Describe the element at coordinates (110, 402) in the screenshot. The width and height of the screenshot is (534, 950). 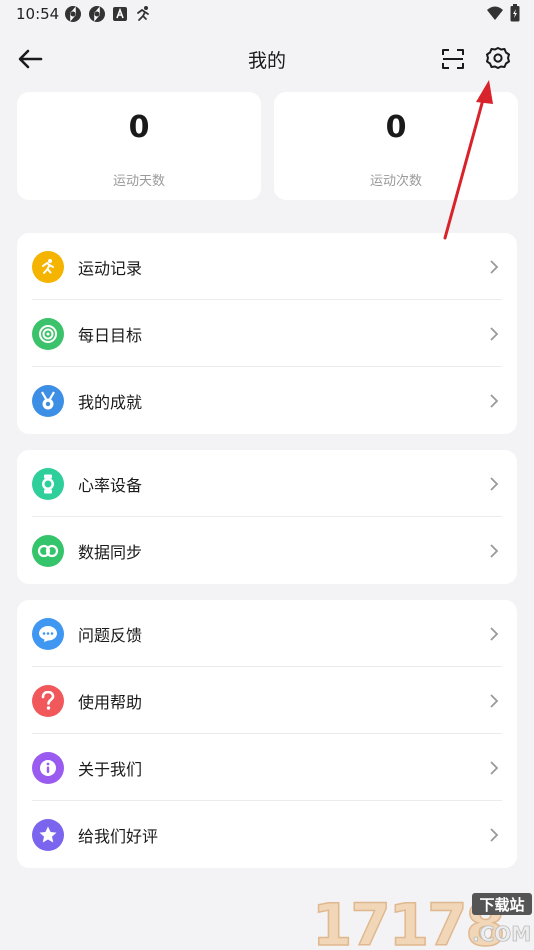
I see `menu-item-label: 我的成就` at that location.